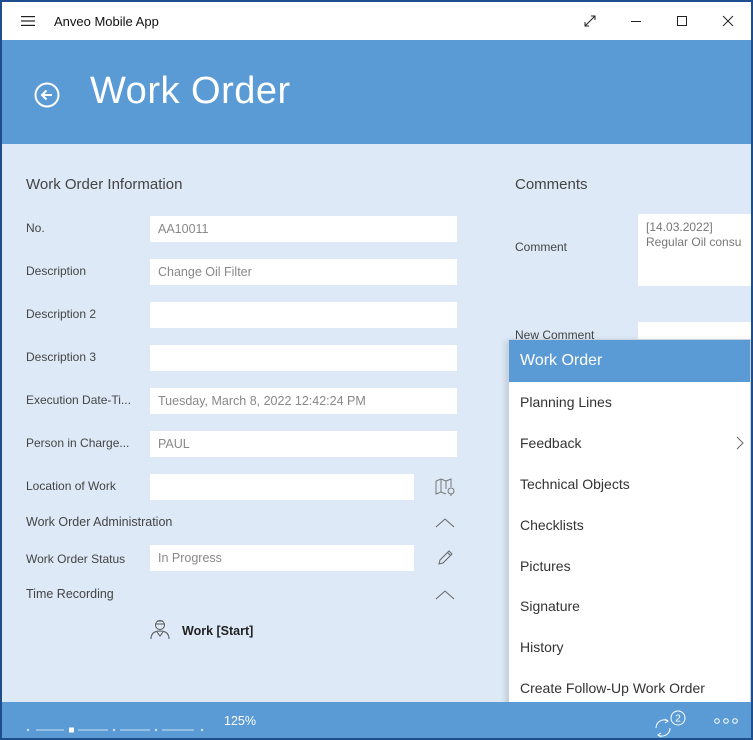 The height and width of the screenshot is (740, 753). I want to click on sync-icon: 2, so click(670, 724).